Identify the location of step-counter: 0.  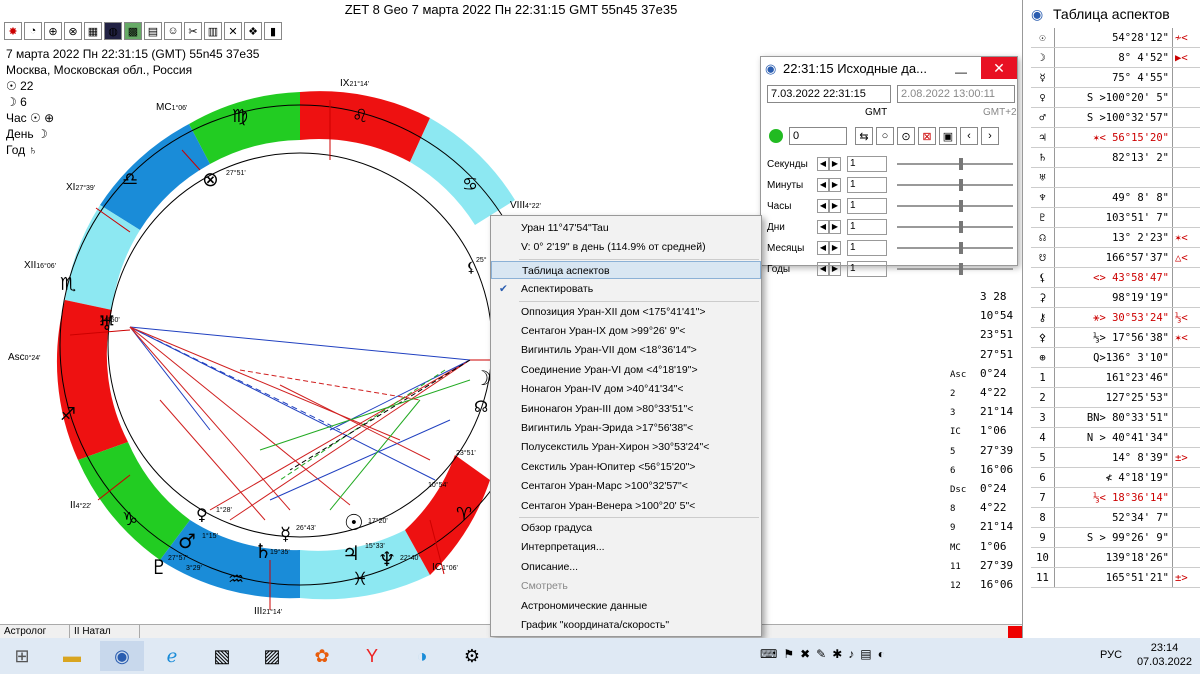
(818, 136).